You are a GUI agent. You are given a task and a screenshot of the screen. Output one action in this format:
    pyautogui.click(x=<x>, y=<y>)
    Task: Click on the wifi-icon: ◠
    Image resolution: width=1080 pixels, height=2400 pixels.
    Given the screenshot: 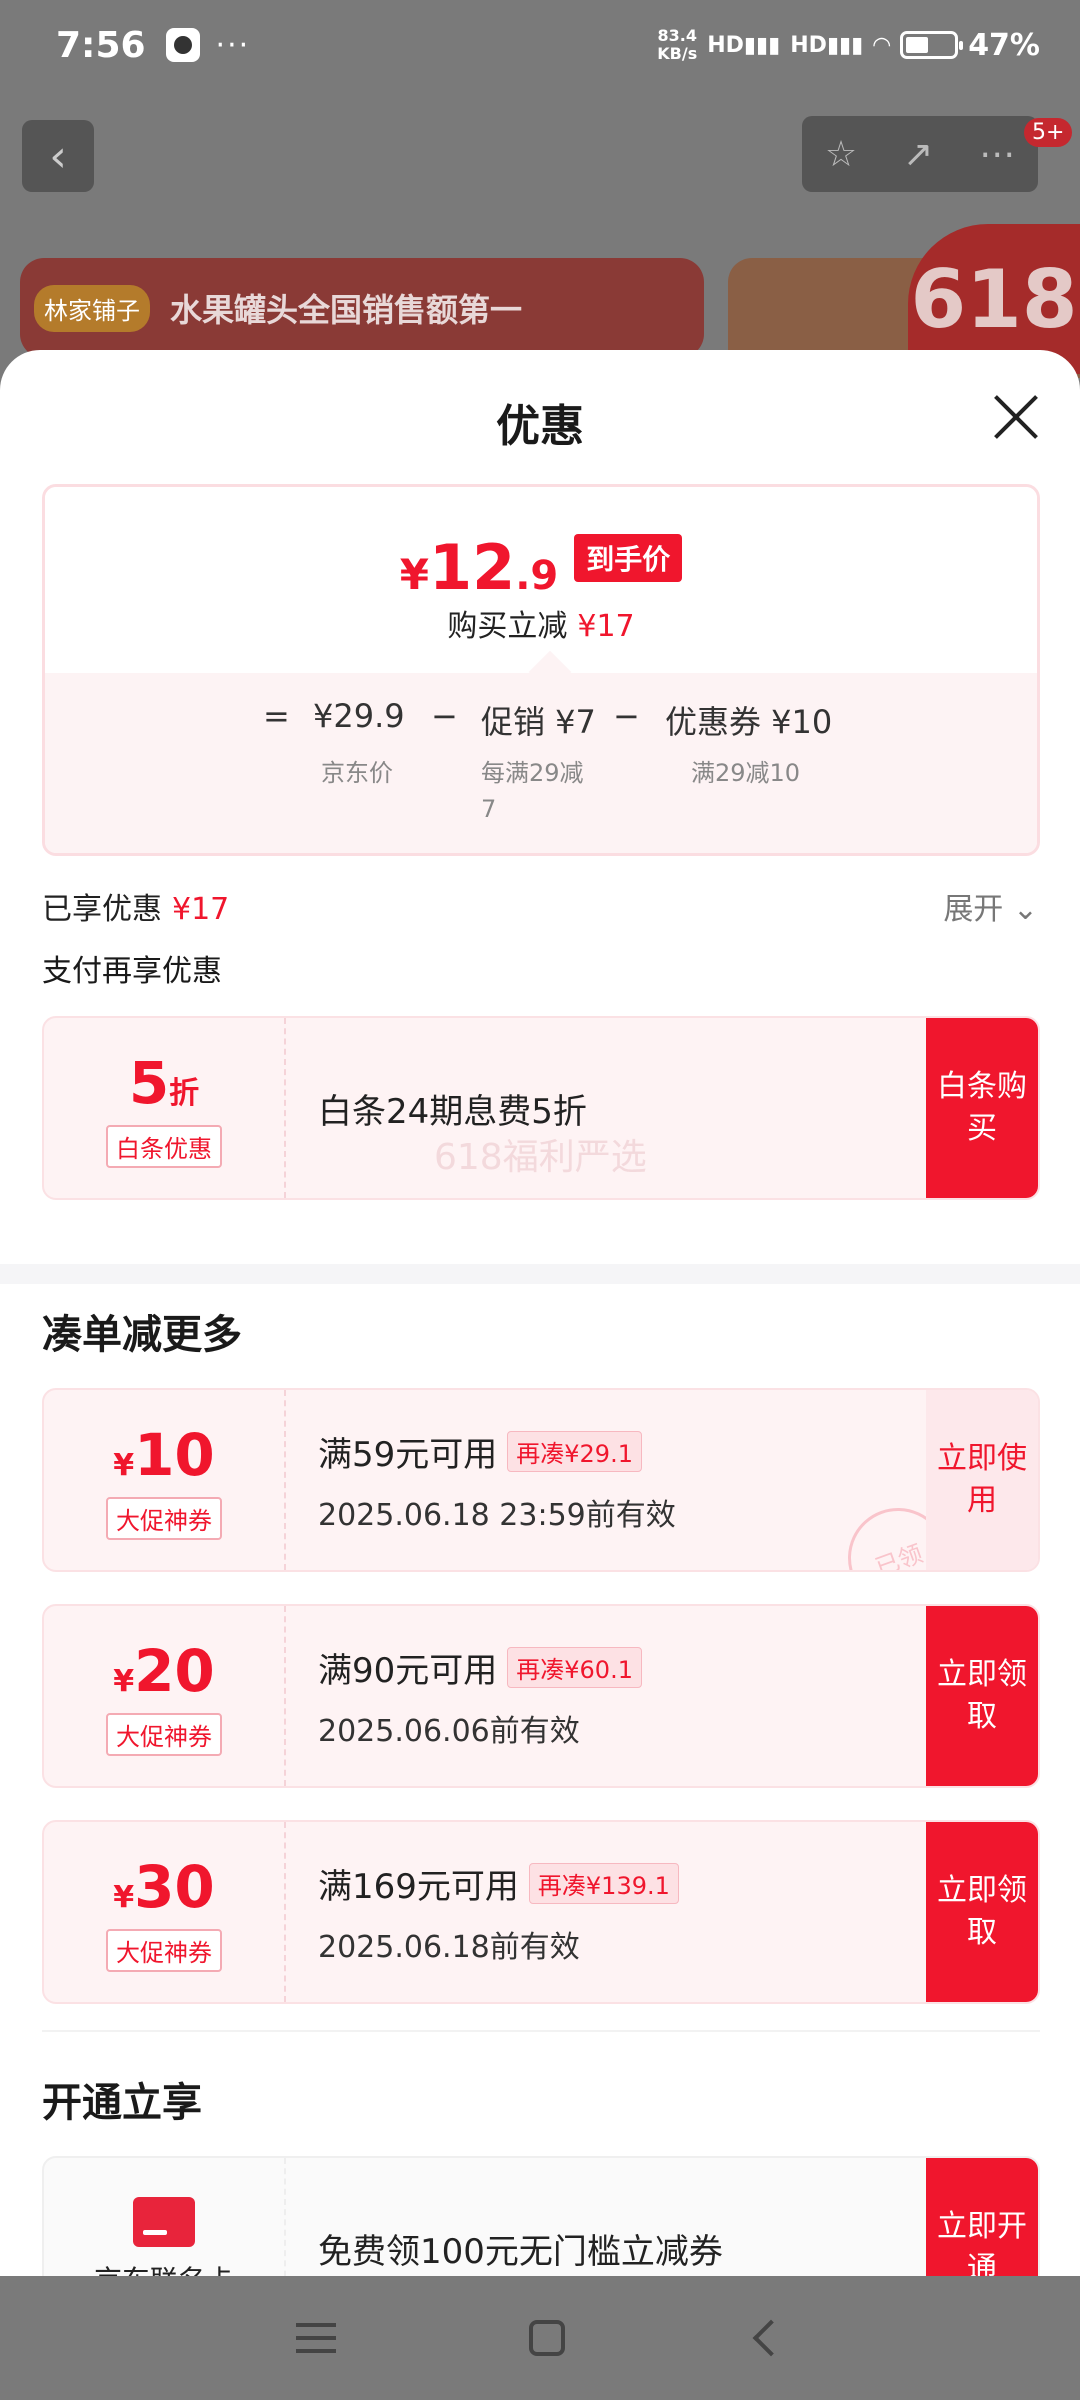 What is the action you would take?
    pyautogui.click(x=882, y=45)
    